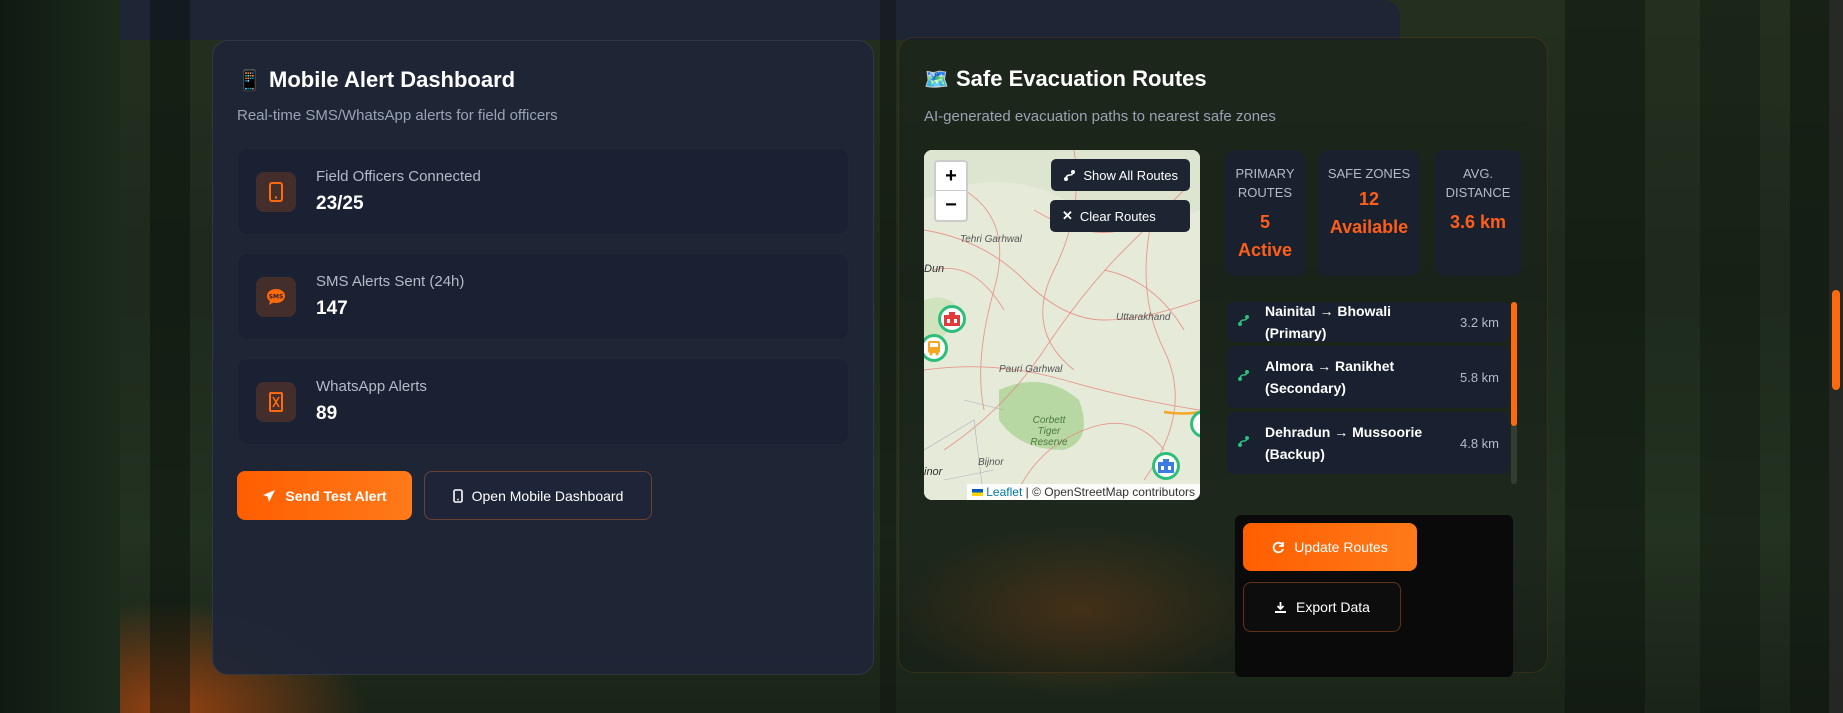 The image size is (1843, 713). I want to click on panel-title-text: Safe Evacuation Routes, so click(1081, 78).